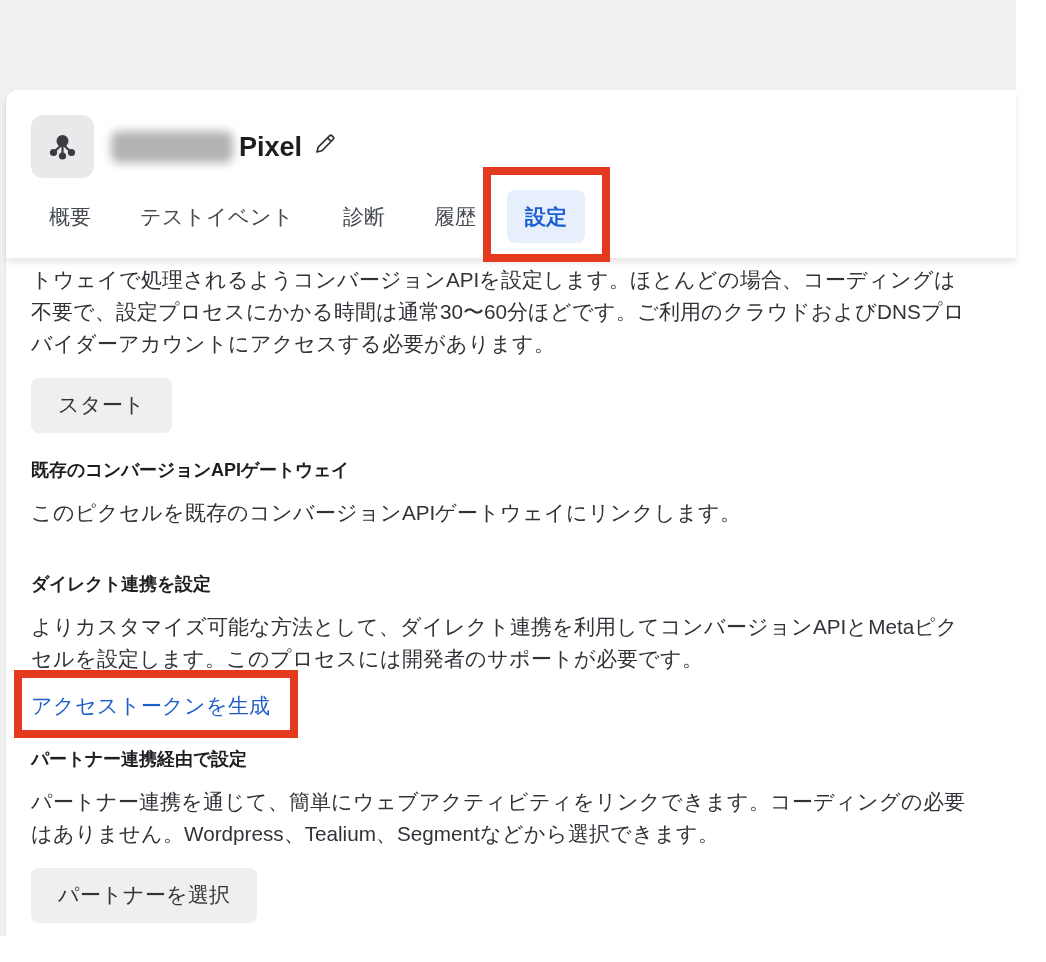 This screenshot has width=1046, height=962. Describe the element at coordinates (217, 216) in the screenshot. I see `tab: テストイベント` at that location.